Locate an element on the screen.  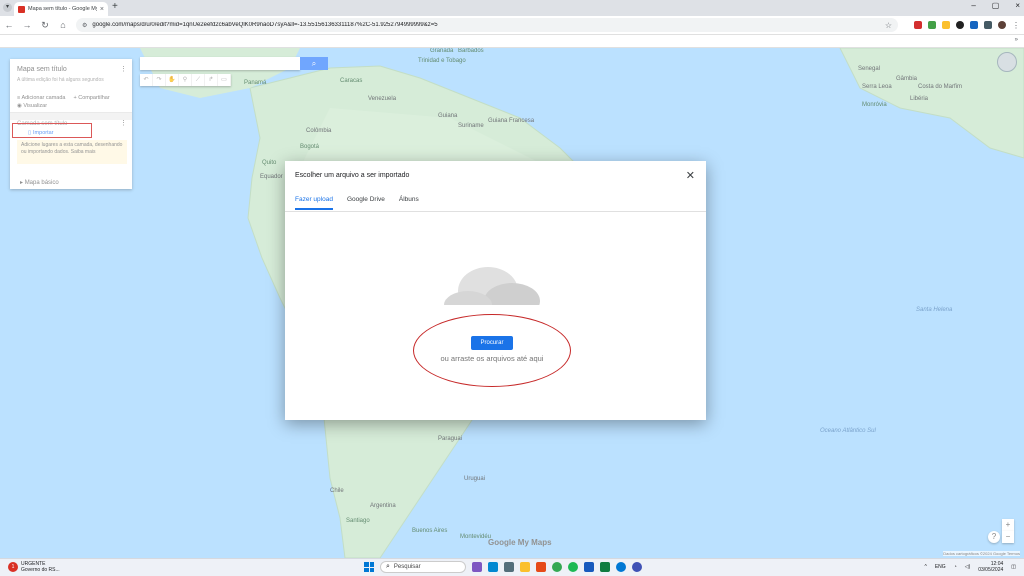
annotation-highlight-ellipse is located at coordinates (492, 350).